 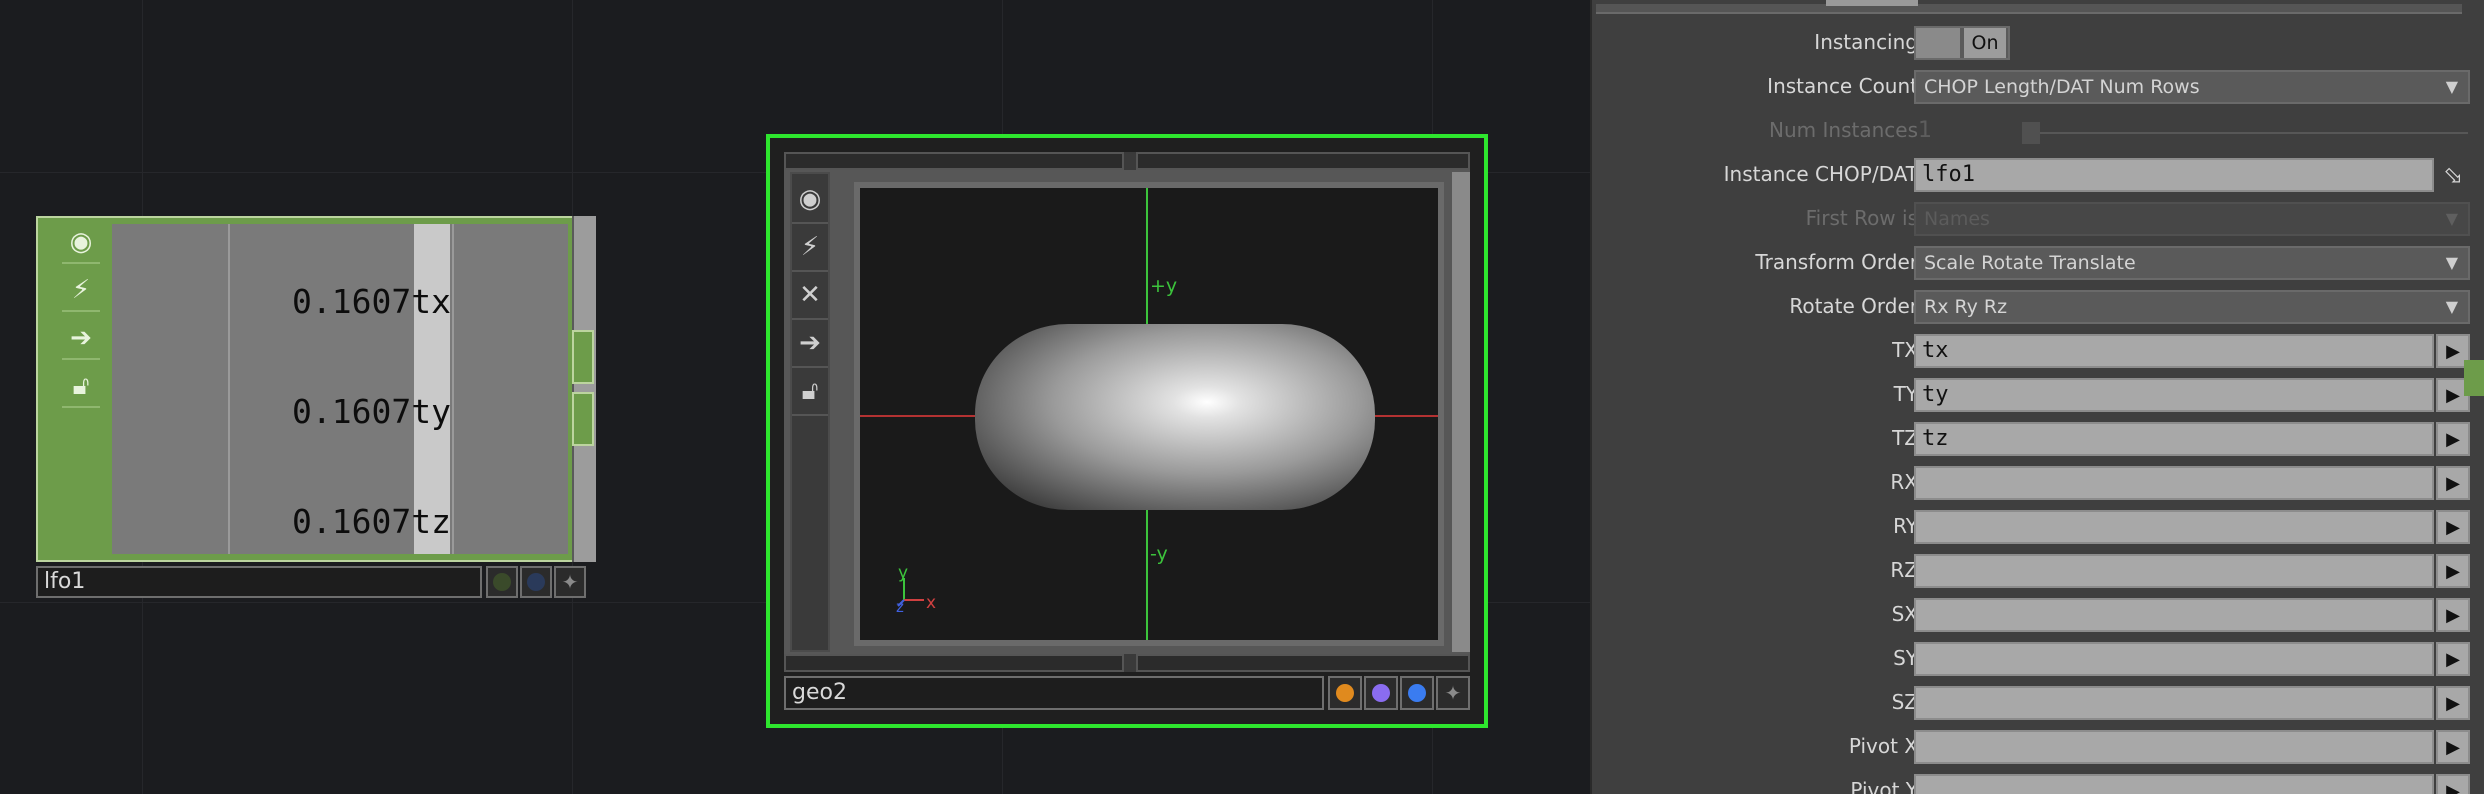 I want to click on ty-field: ty, so click(x=2174, y=395).